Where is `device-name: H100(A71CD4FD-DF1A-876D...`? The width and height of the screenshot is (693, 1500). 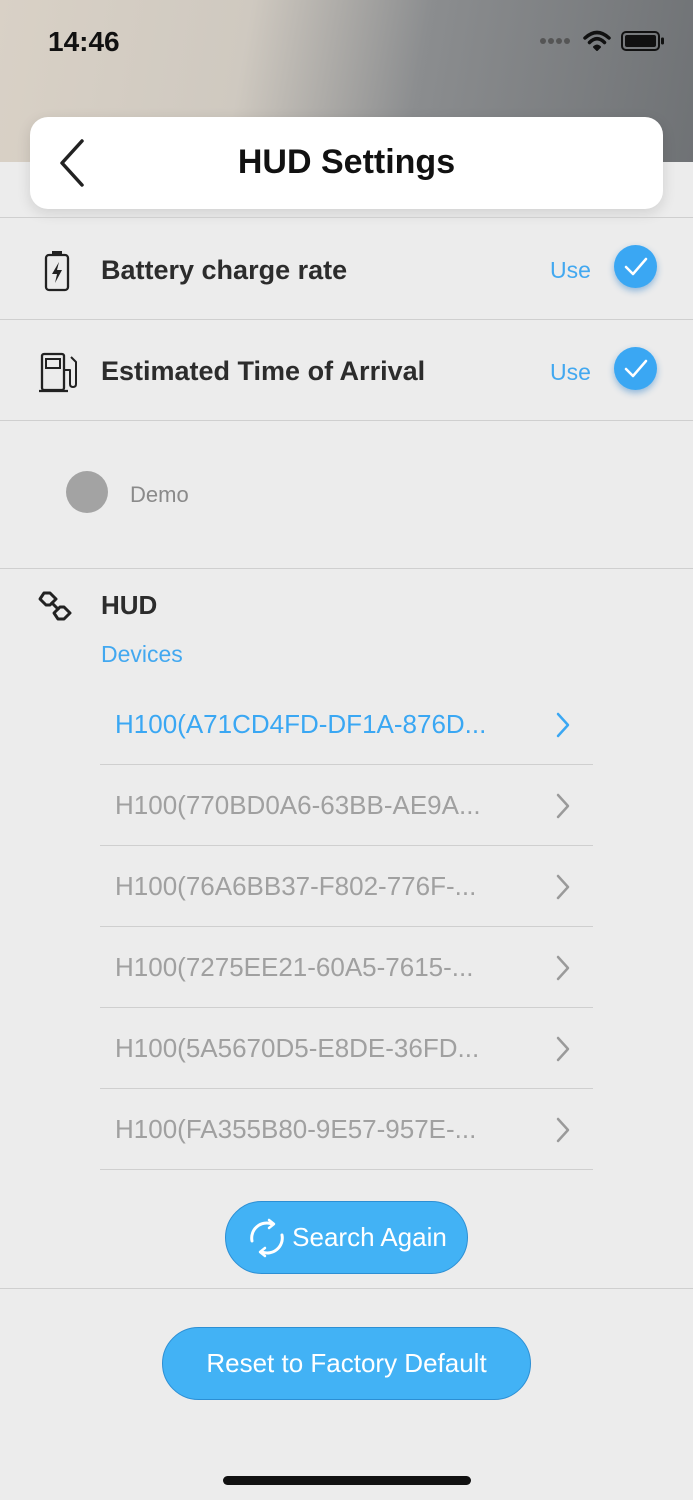 device-name: H100(A71CD4FD-DF1A-876D... is located at coordinates (301, 724).